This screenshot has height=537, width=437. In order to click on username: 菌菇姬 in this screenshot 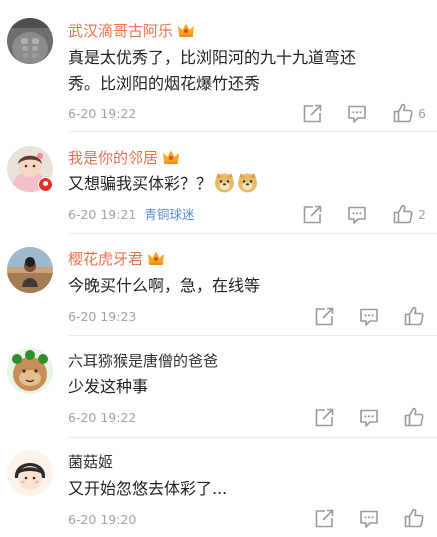, I will do `click(90, 462)`.